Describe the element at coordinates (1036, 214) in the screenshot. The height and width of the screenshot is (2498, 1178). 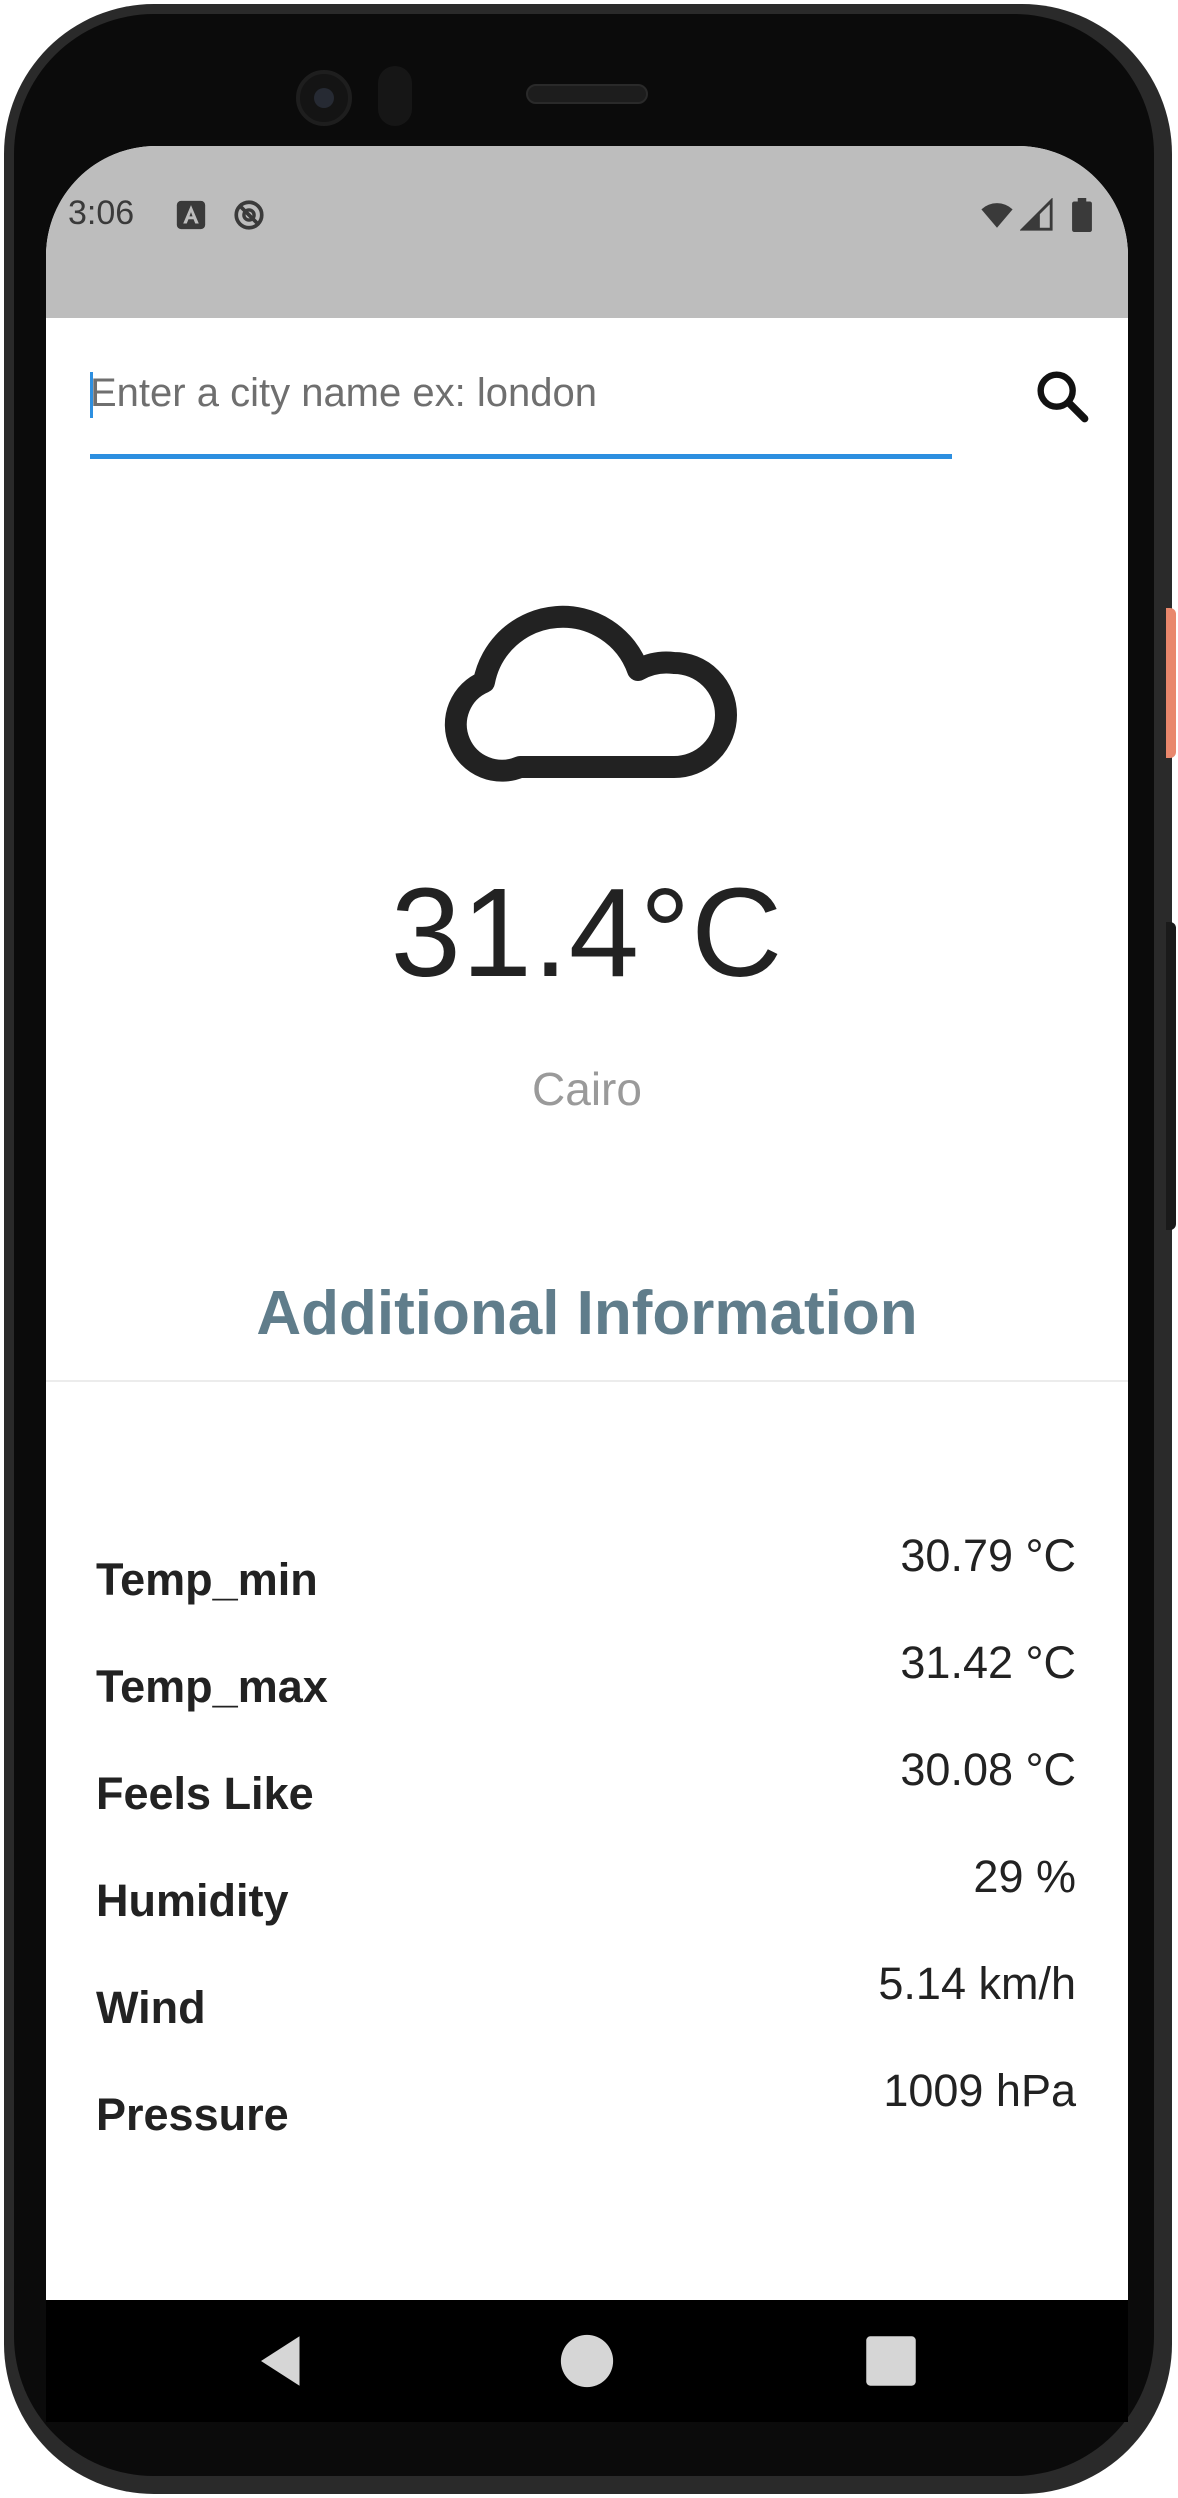
I see `signal-icon` at that location.